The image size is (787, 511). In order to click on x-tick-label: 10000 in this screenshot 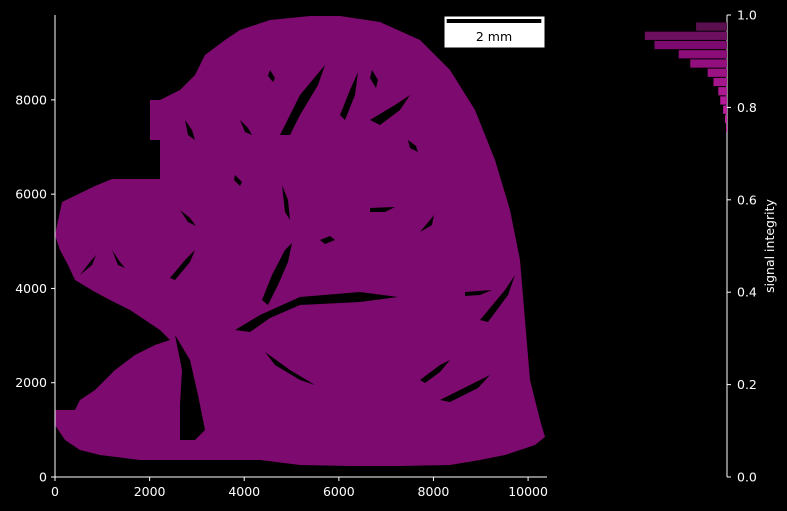, I will do `click(528, 491)`.